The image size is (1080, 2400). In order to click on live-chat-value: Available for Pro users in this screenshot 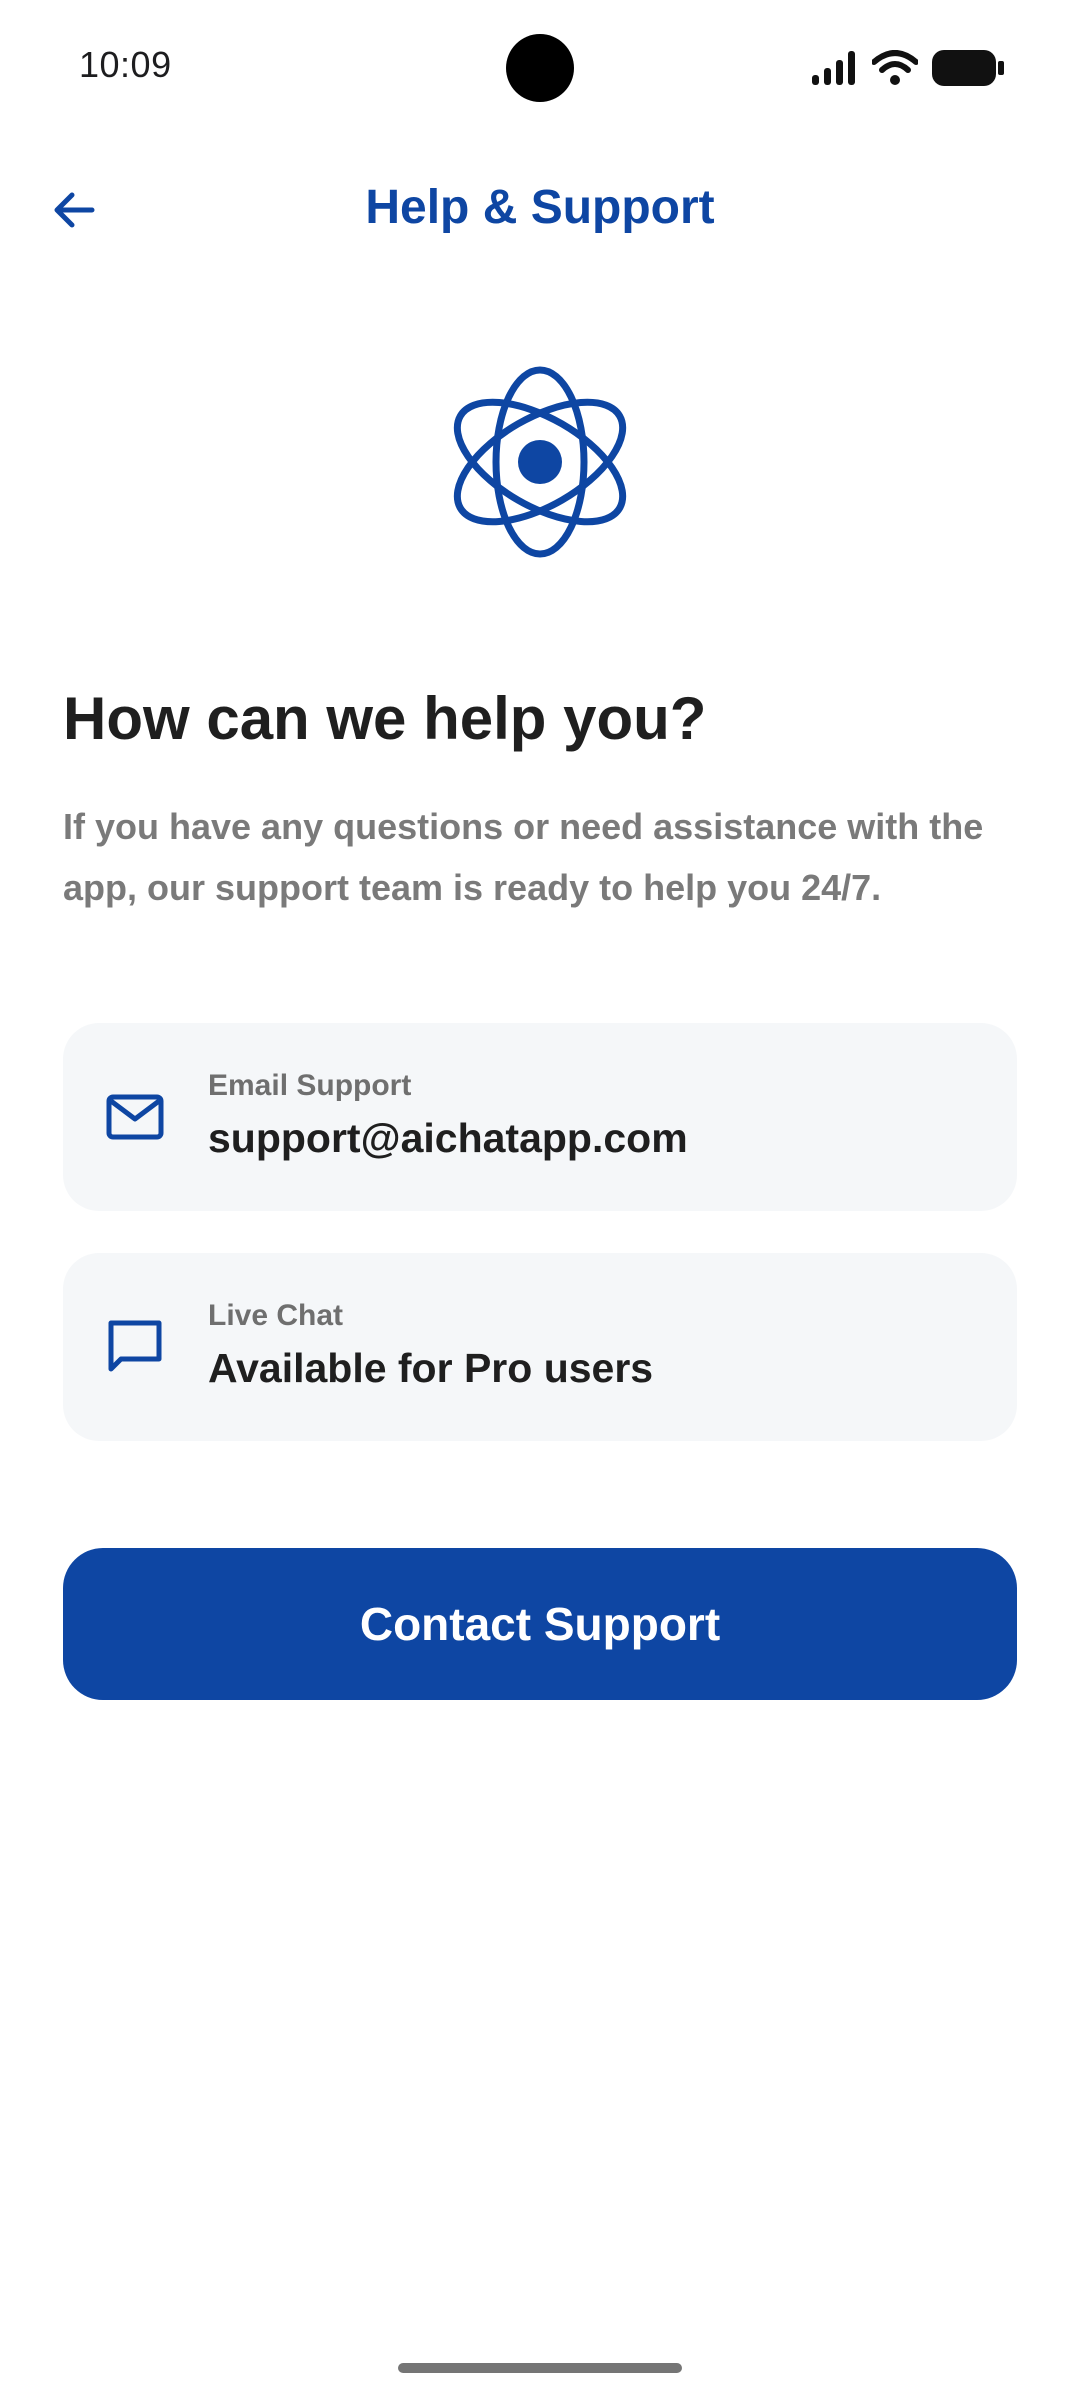, I will do `click(431, 1368)`.